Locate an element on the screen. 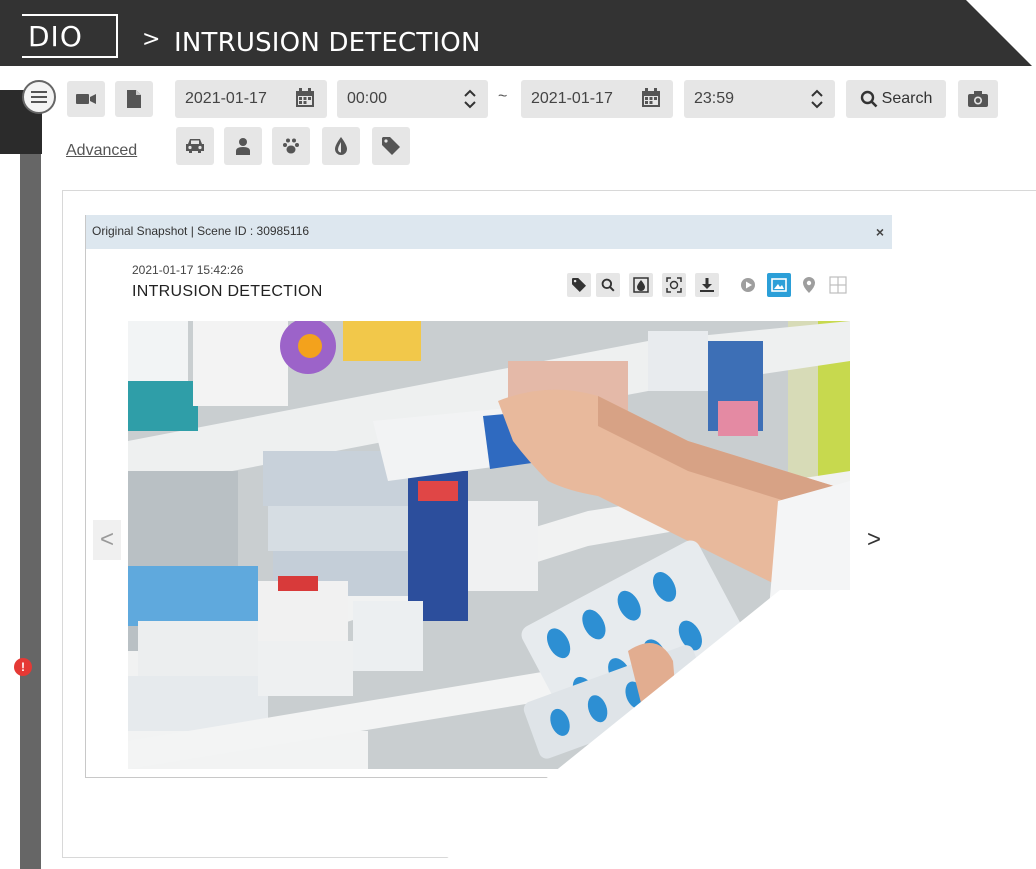  play-button is located at coordinates (748, 285).